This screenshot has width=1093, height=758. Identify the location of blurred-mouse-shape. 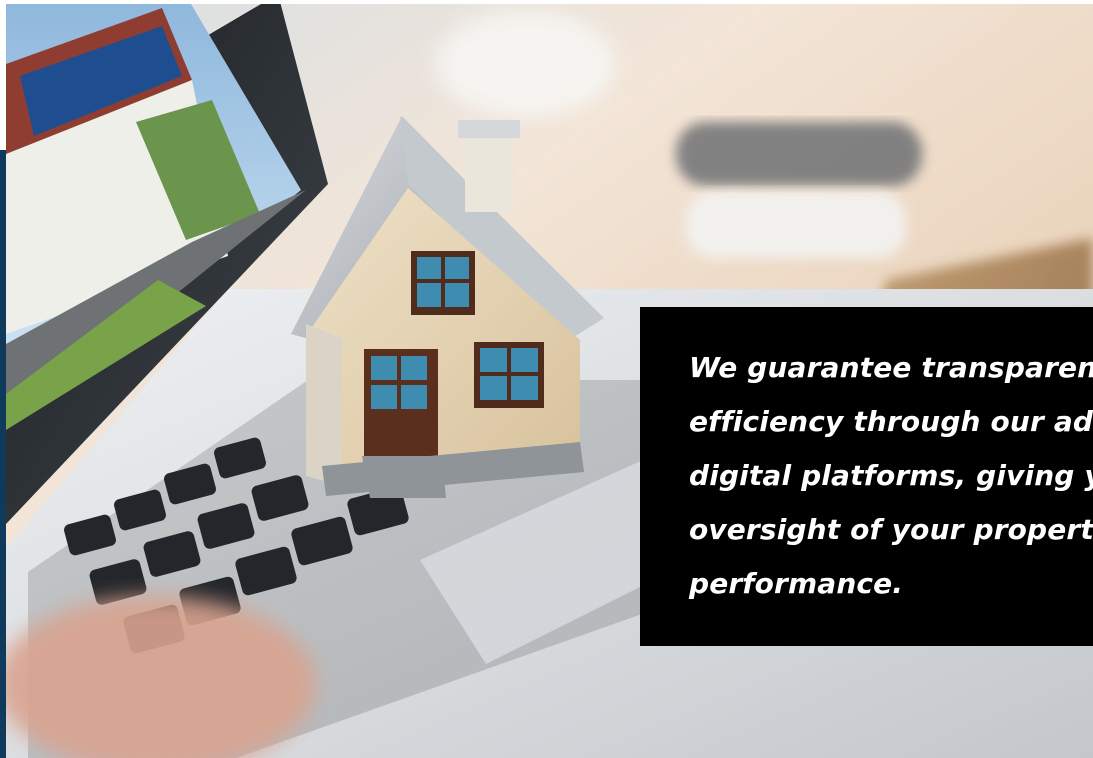
(796, 225).